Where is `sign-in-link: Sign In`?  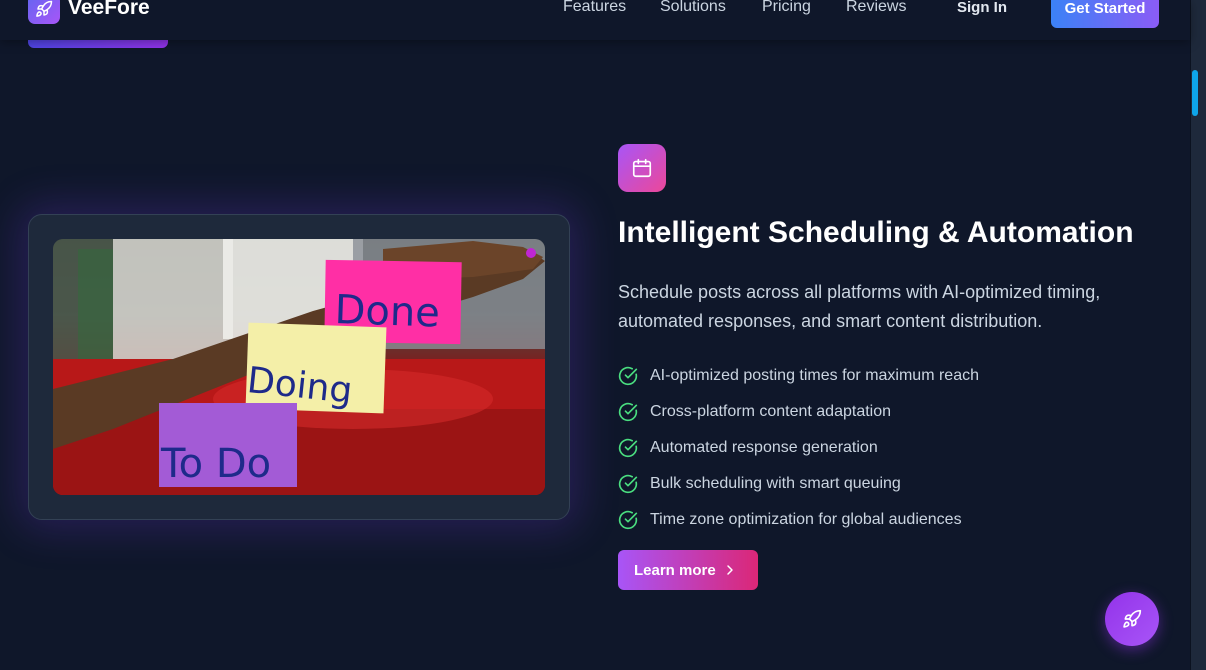 sign-in-link: Sign In is located at coordinates (982, 8).